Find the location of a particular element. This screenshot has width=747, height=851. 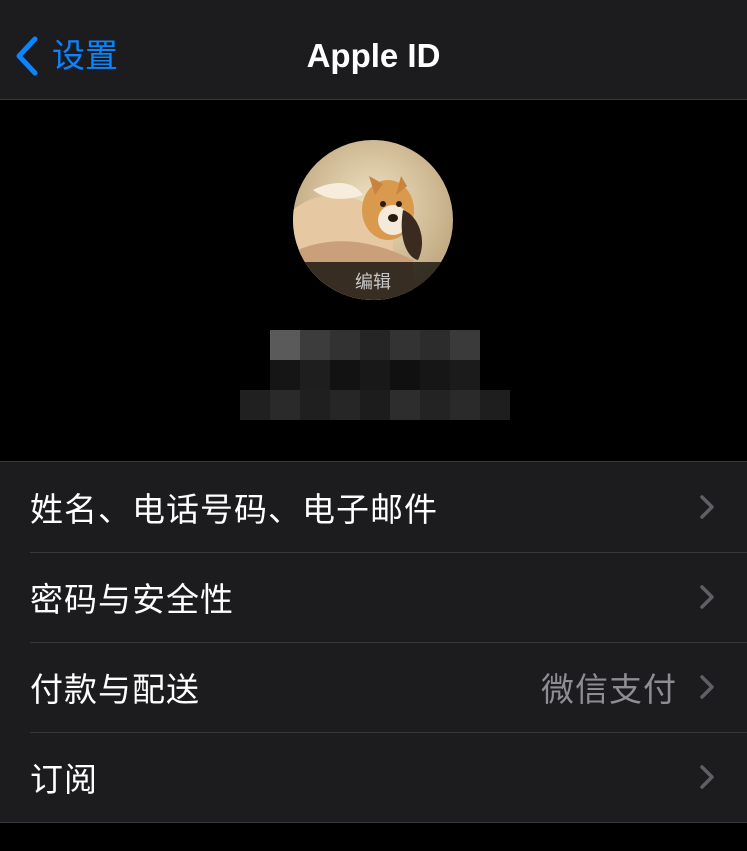

edit-avatar-label: 编辑 is located at coordinates (373, 282).